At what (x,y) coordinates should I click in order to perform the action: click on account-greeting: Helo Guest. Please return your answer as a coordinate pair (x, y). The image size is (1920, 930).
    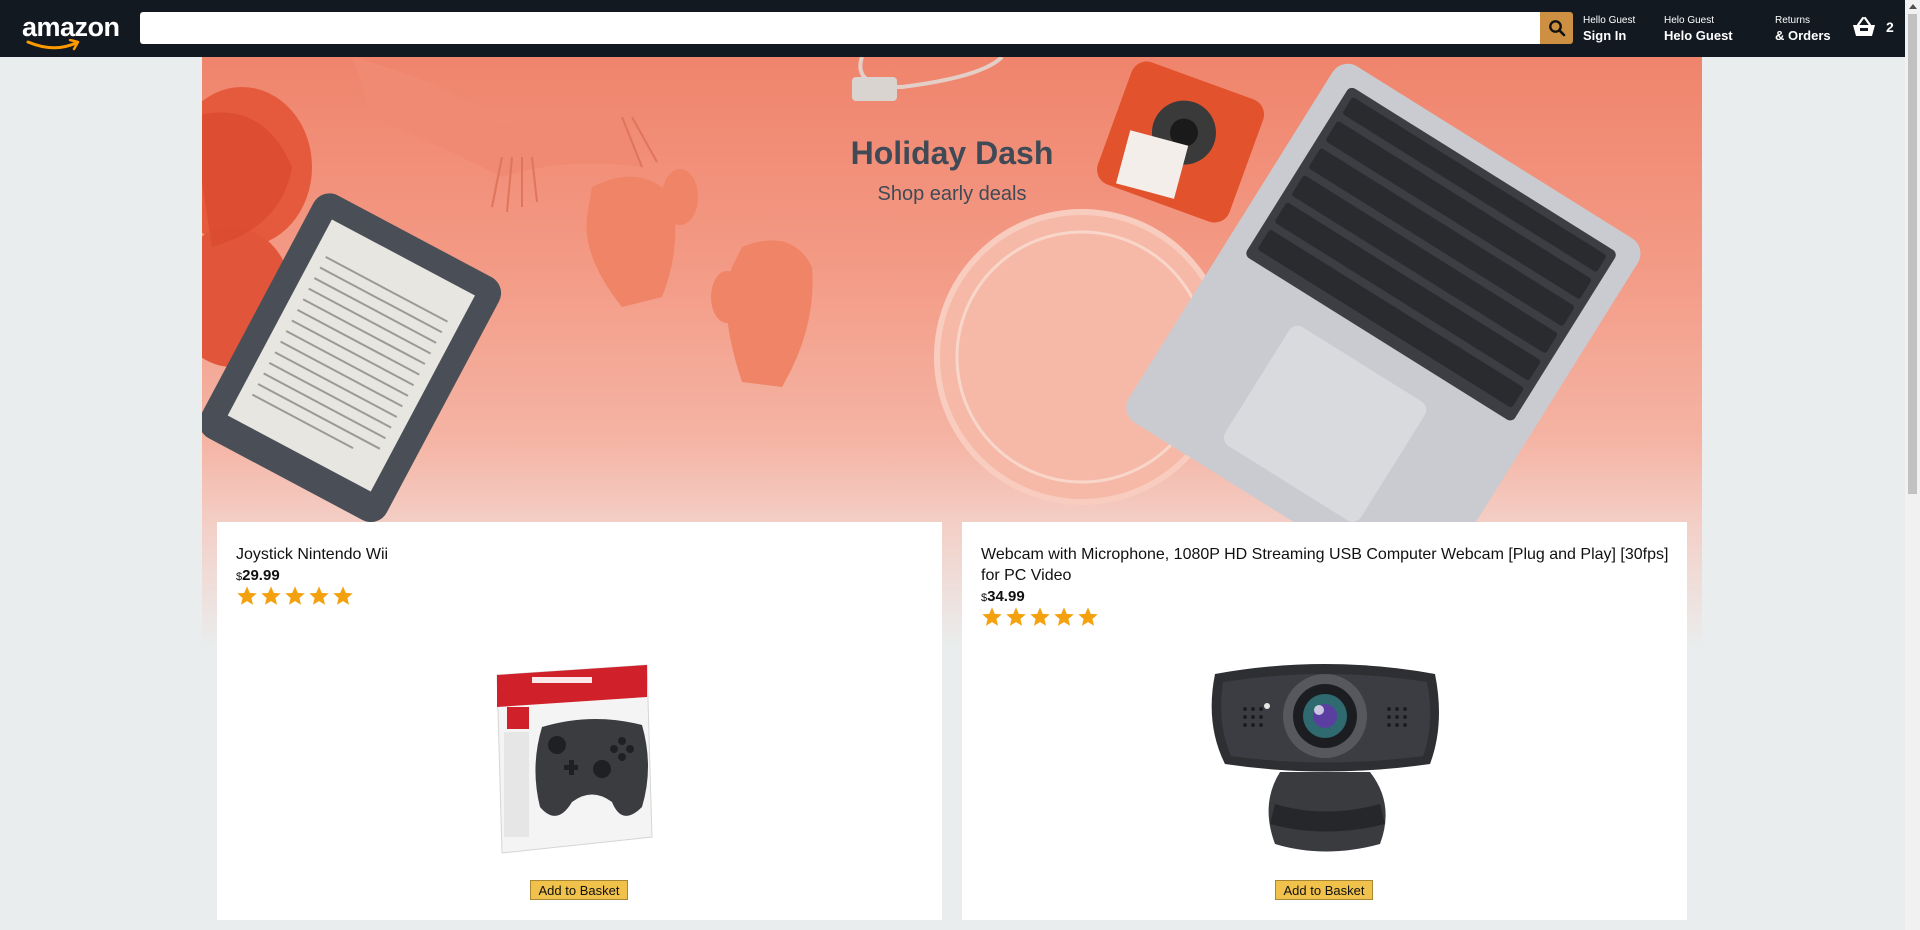
    Looking at the image, I should click on (1689, 20).